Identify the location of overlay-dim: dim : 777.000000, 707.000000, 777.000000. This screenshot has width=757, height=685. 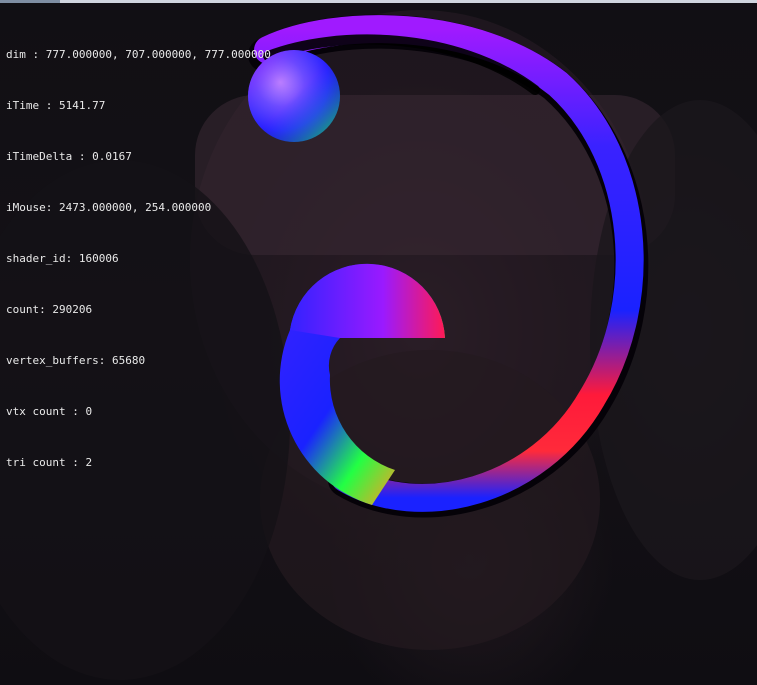
(138, 54).